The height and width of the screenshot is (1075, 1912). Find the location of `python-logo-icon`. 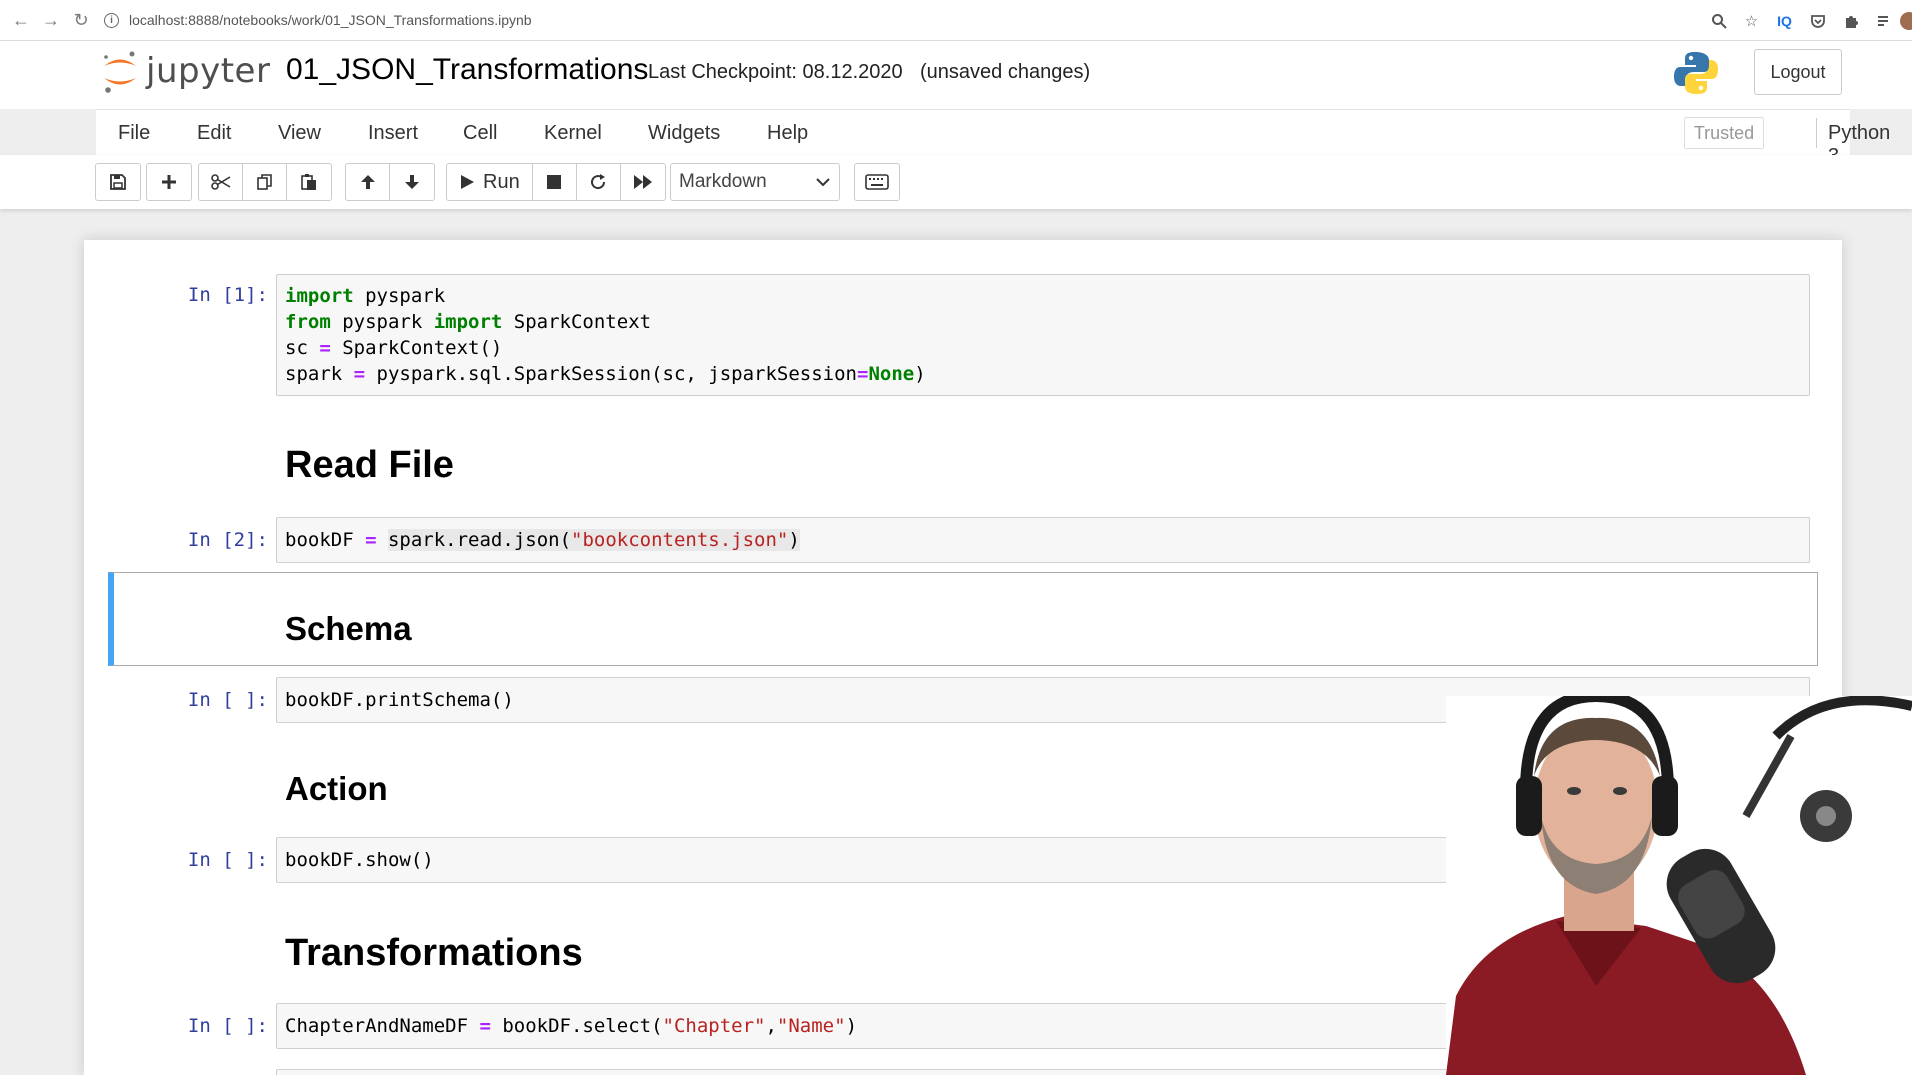

python-logo-icon is located at coordinates (1696, 73).